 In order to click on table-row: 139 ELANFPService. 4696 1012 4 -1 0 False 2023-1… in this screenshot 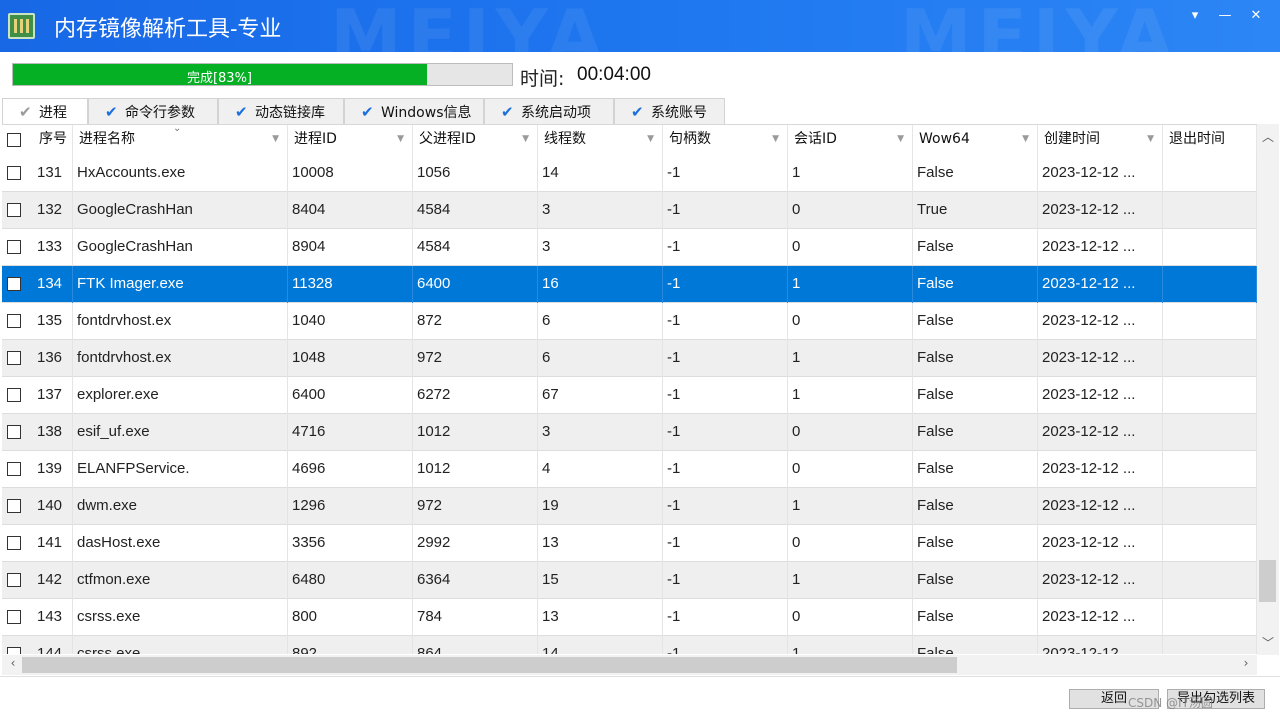, I will do `click(629, 469)`.